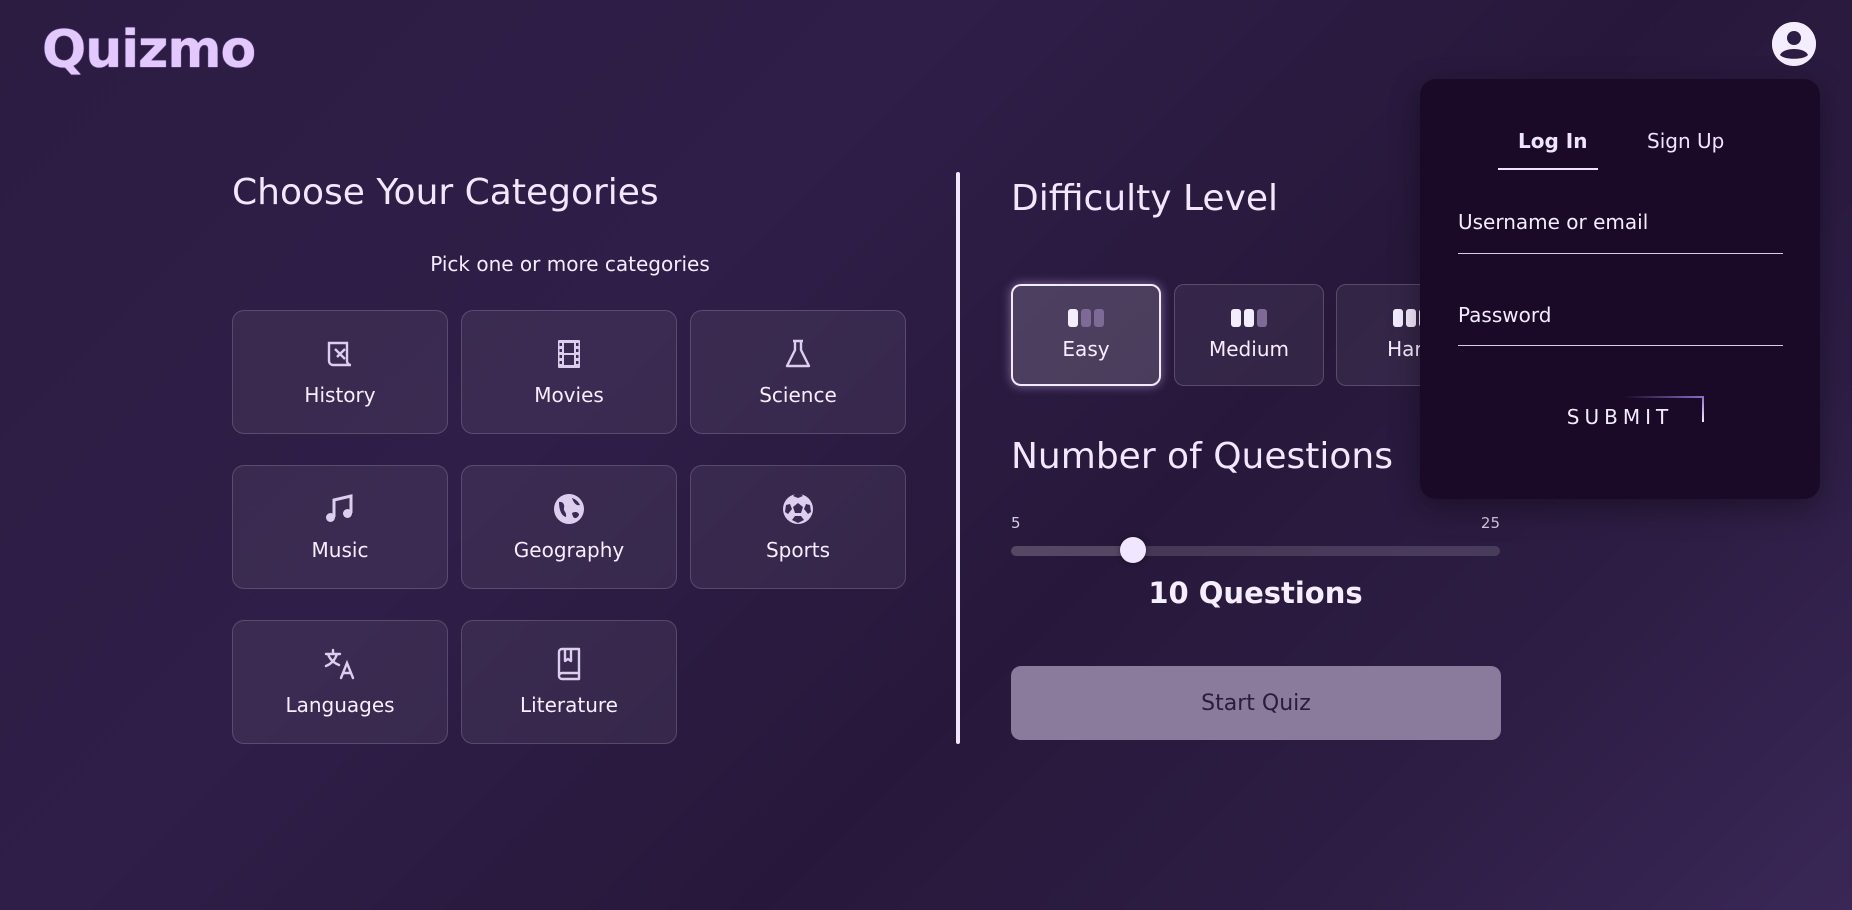 This screenshot has width=1852, height=910. I want to click on film-strip-icon, so click(569, 354).